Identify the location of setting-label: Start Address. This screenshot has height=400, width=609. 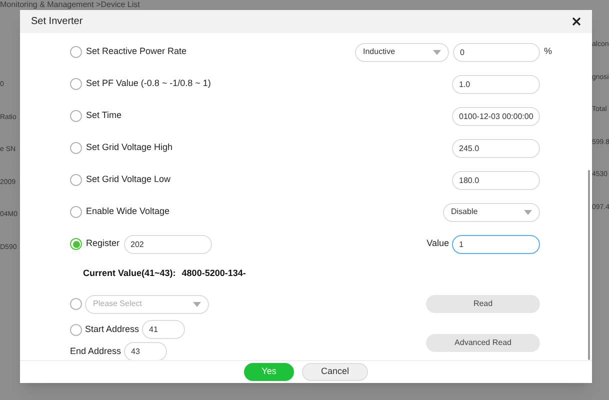
(112, 329).